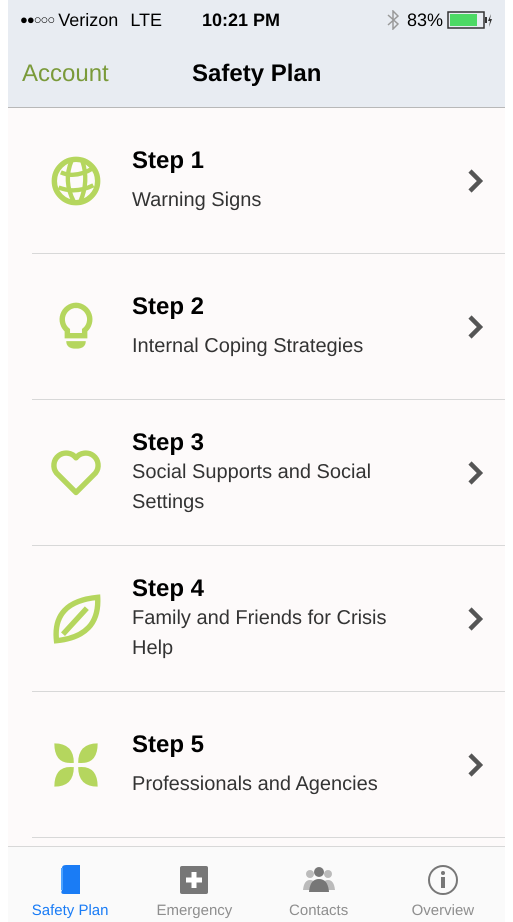 The height and width of the screenshot is (922, 513). Describe the element at coordinates (146, 20) in the screenshot. I see `network-type: LTE` at that location.